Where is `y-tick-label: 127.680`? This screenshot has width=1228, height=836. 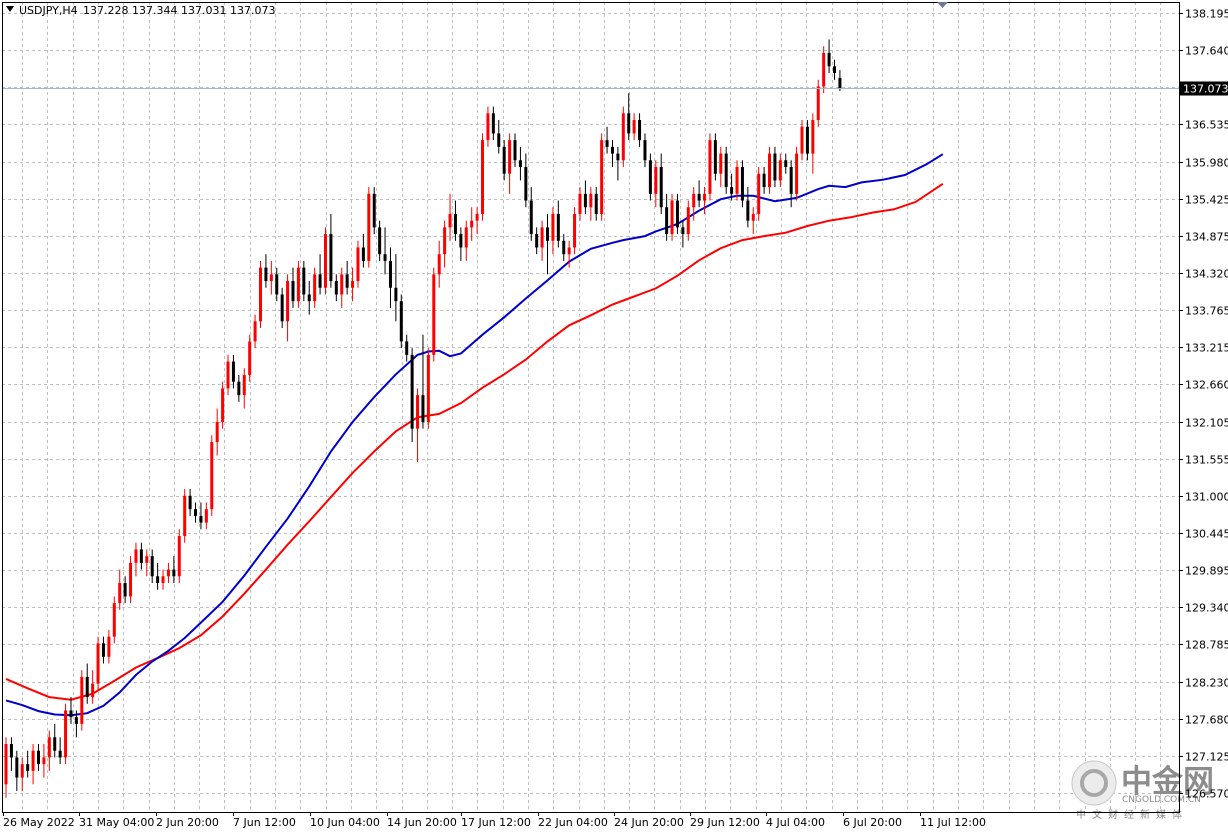 y-tick-label: 127.680 is located at coordinates (1206, 720).